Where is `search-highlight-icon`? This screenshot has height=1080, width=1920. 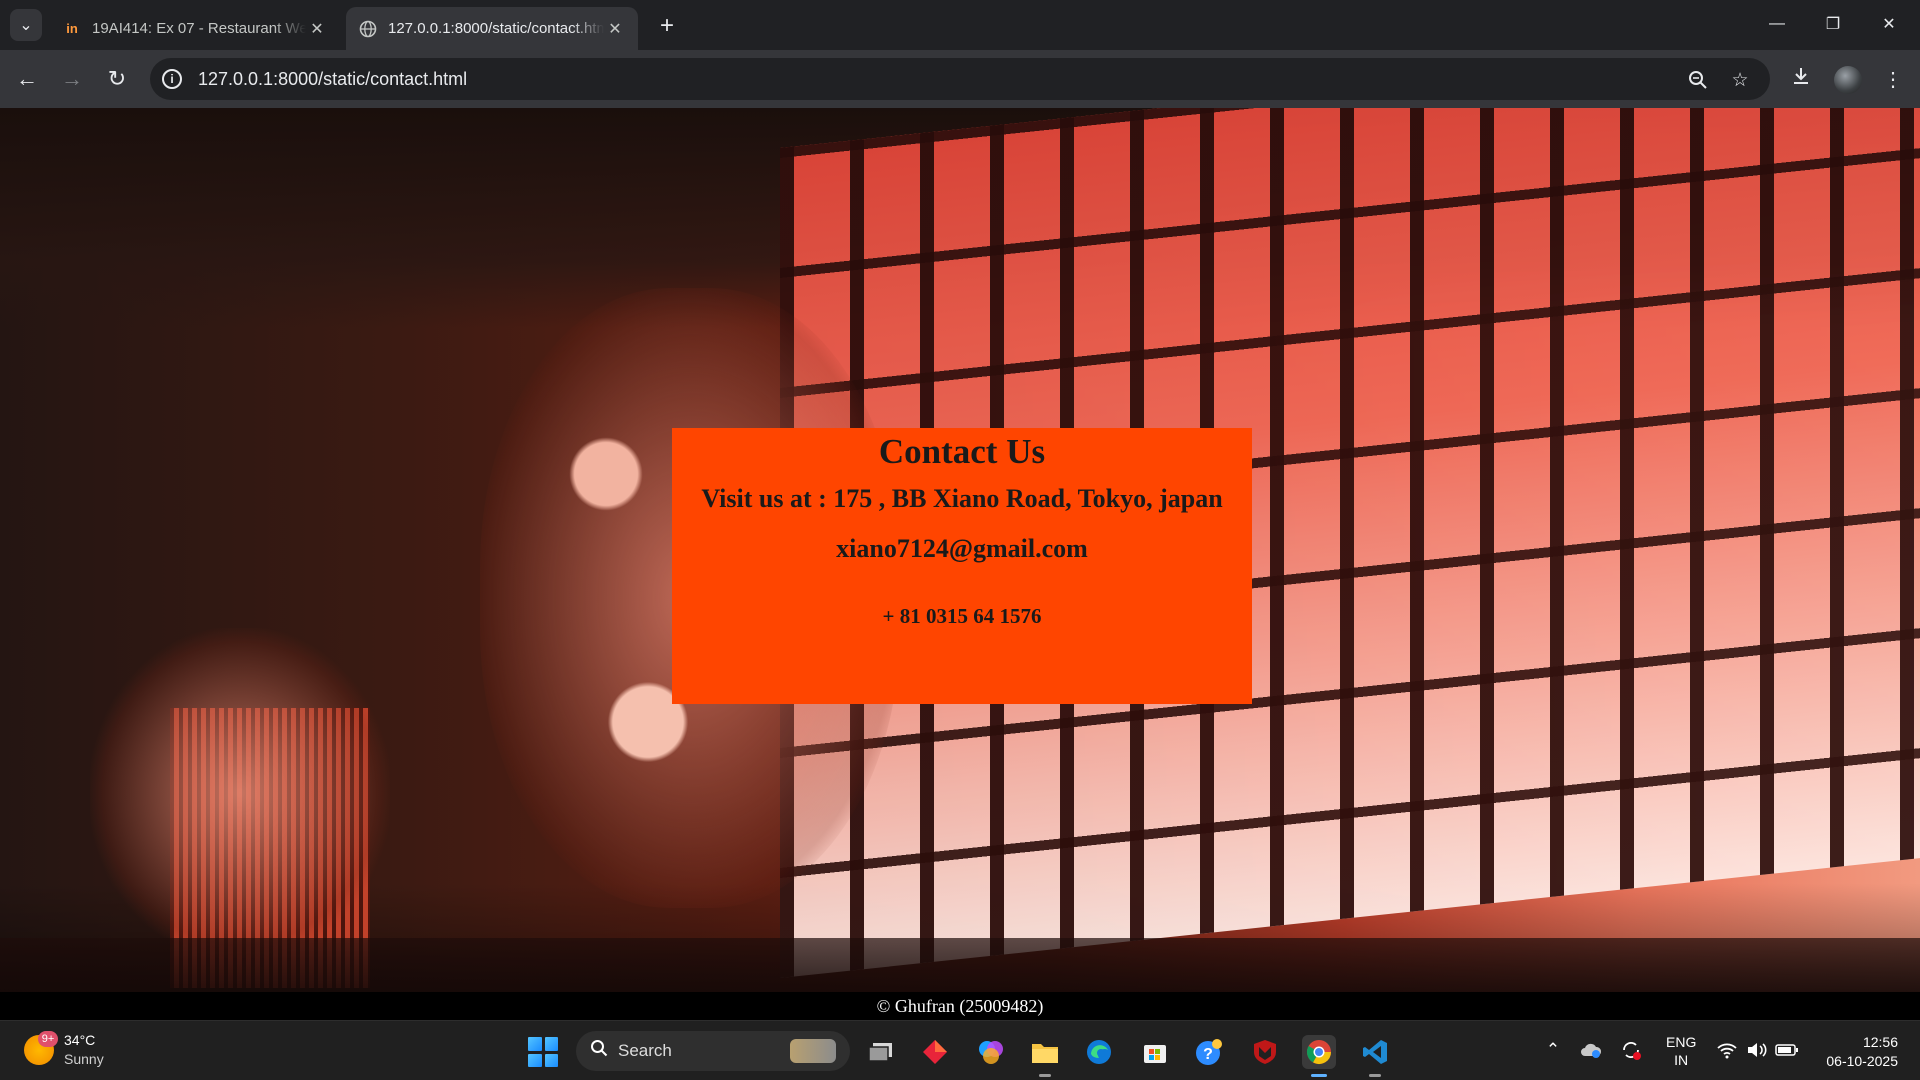
search-highlight-icon is located at coordinates (813, 1051).